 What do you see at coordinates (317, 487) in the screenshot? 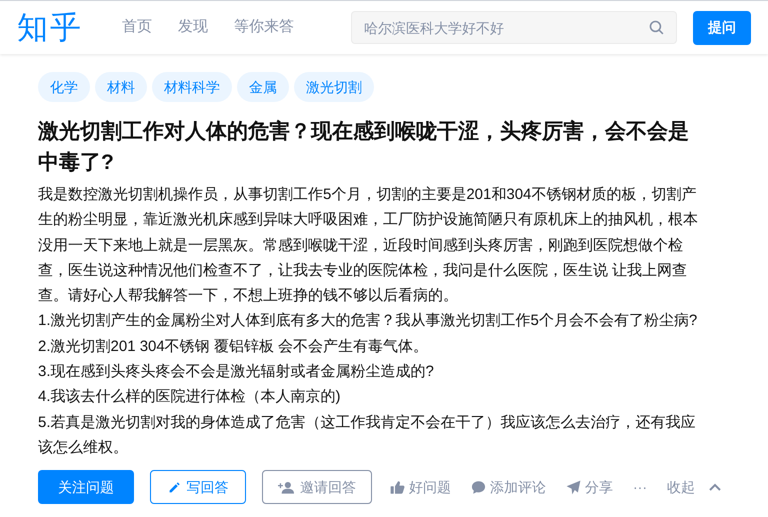
I see `action-button: 邀请回答` at bounding box center [317, 487].